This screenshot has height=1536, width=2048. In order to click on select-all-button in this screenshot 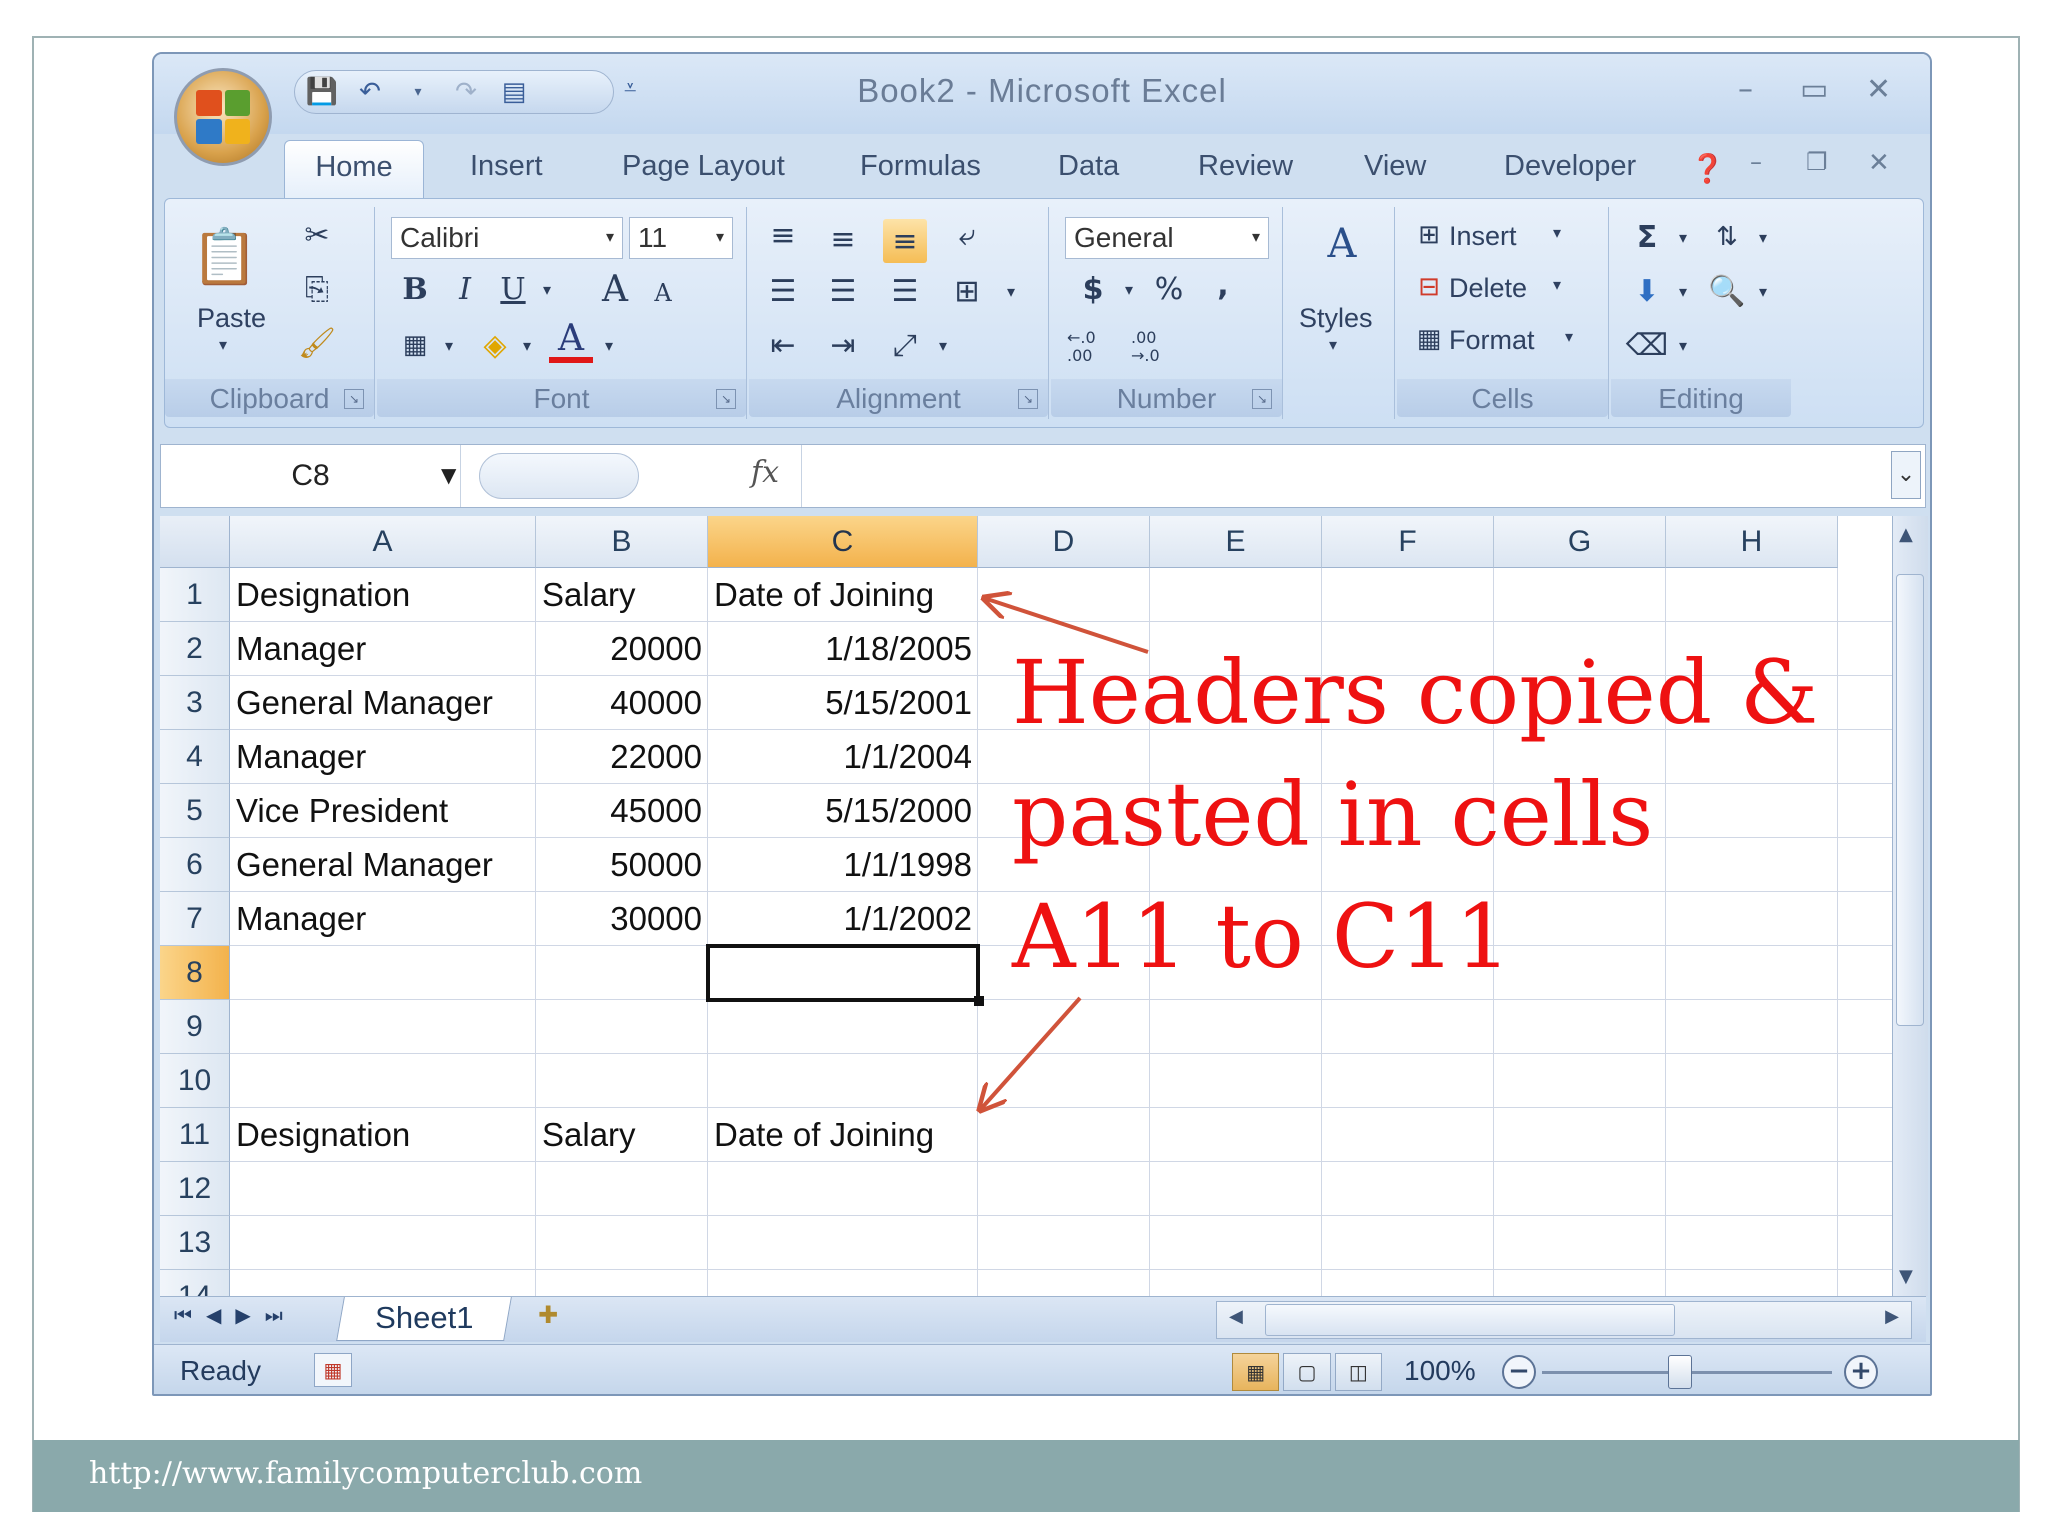, I will do `click(195, 542)`.